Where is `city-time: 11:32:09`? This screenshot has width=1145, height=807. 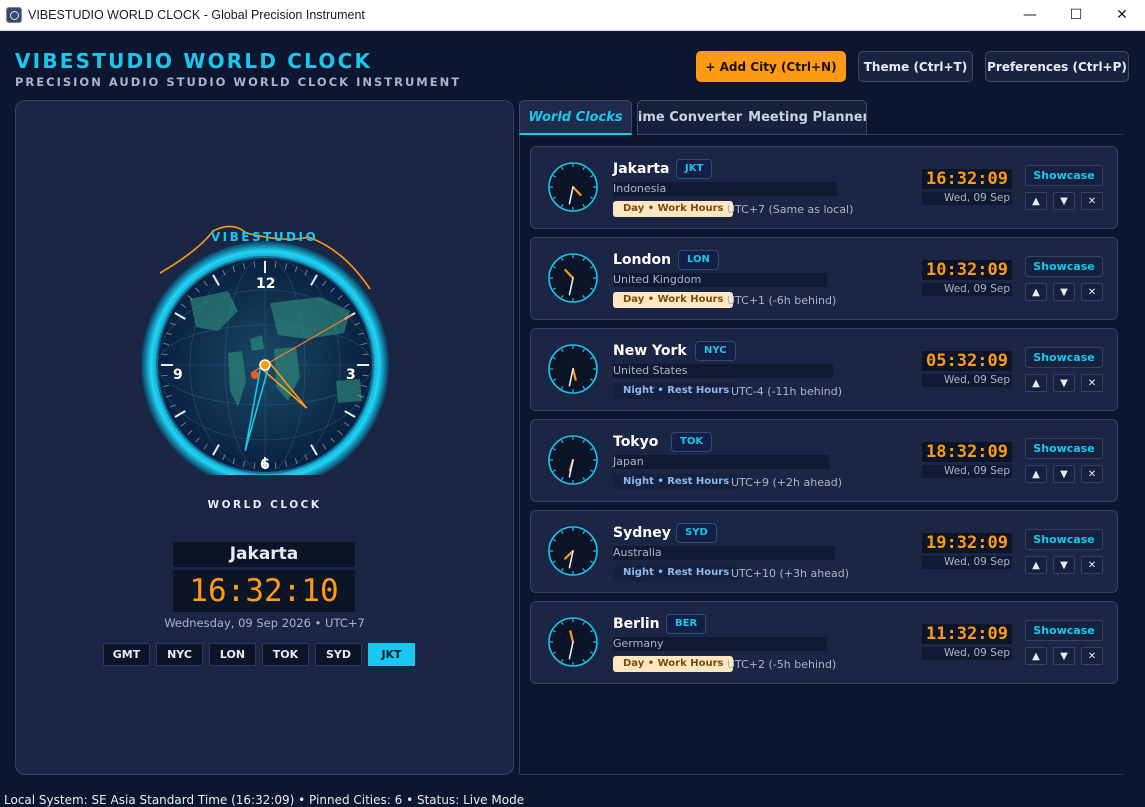
city-time: 11:32:09 is located at coordinates (967, 634).